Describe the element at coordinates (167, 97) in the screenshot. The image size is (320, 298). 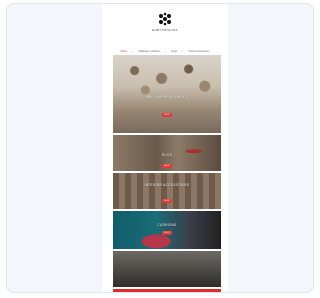
I see `panel-title: WALLPAPER & FABRICS` at that location.